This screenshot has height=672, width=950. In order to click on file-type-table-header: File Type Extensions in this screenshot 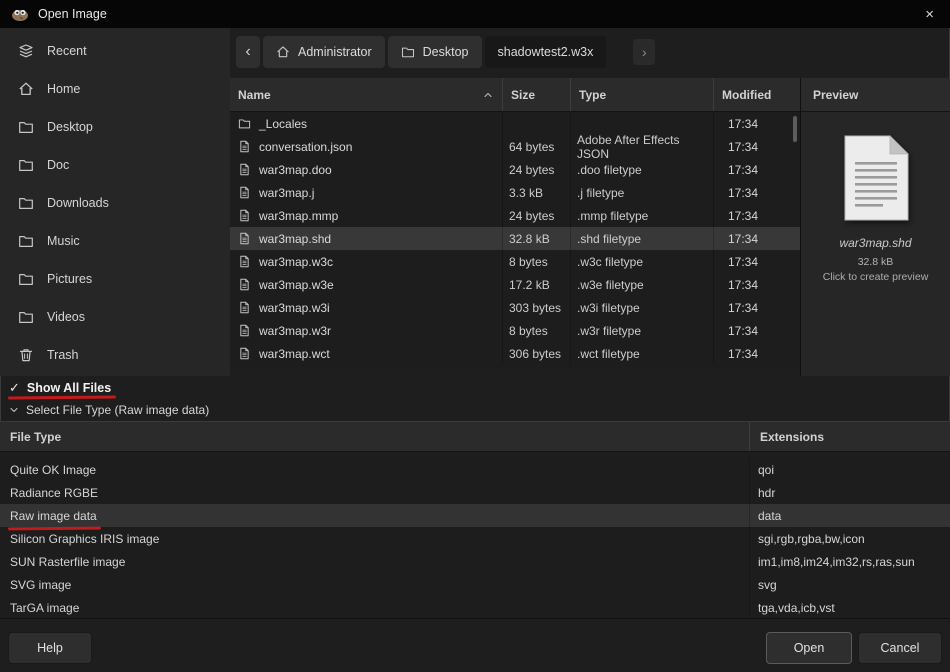, I will do `click(475, 436)`.